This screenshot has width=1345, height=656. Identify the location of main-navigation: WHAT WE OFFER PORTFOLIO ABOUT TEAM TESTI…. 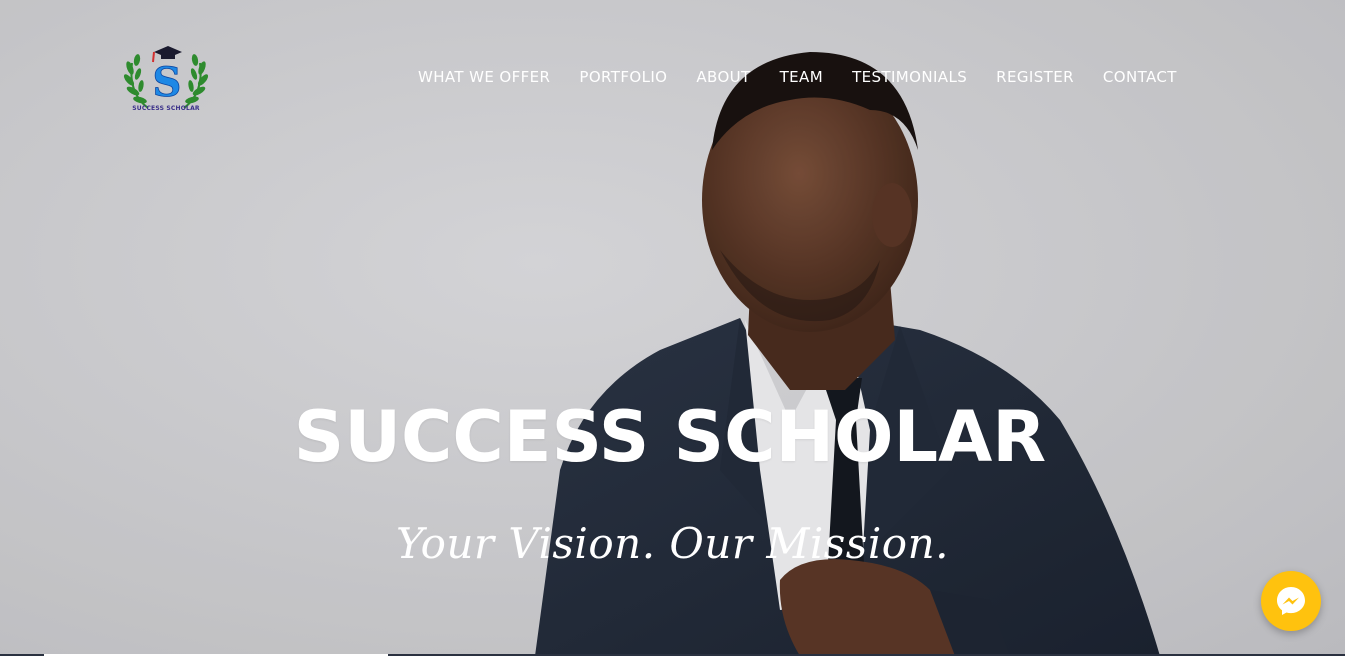
(797, 77).